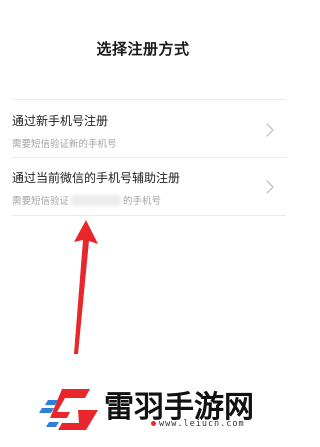 Image resolution: width=320 pixels, height=447 pixels. I want to click on register-wechat-phone-option: 通过当前微信的手机号辅助注册 需要短信验证 的手机号, so click(143, 186).